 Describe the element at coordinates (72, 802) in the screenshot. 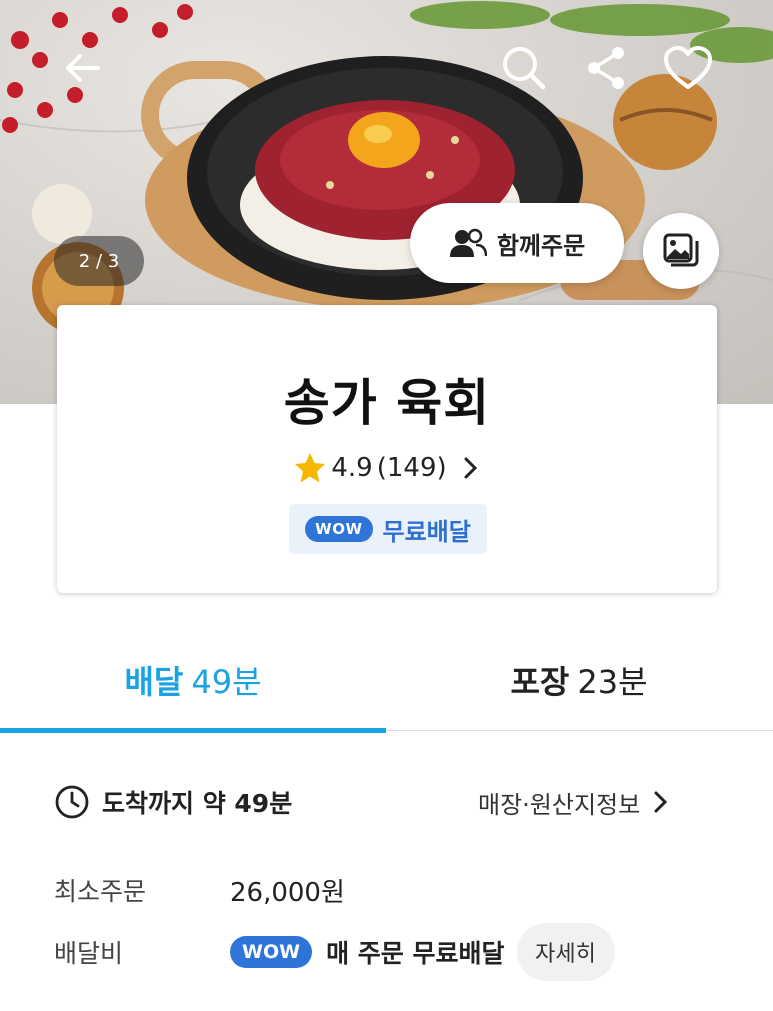

I see `clock-icon` at that location.